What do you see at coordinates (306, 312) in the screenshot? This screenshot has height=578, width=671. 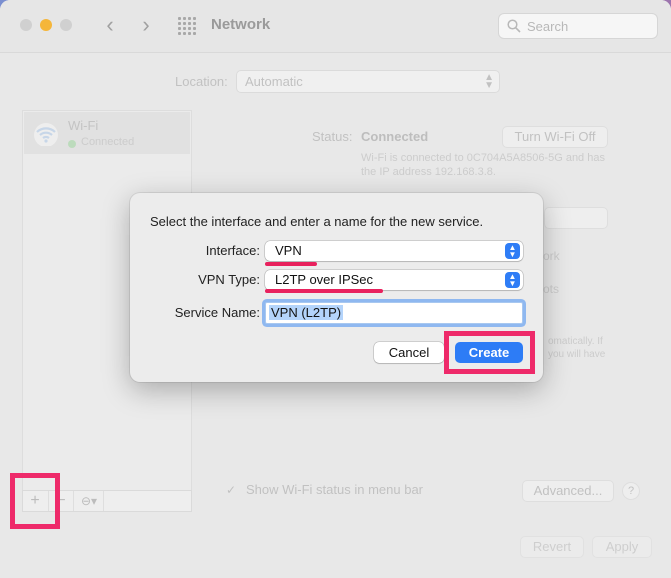 I see `service-name-value: VPN (L2TP)` at bounding box center [306, 312].